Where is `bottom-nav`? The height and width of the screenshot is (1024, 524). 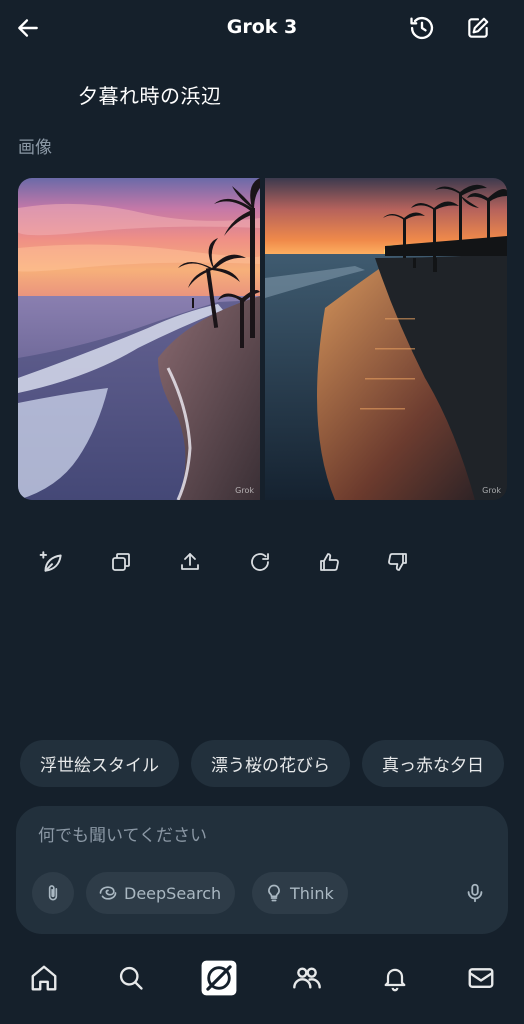
bottom-nav is located at coordinates (262, 978).